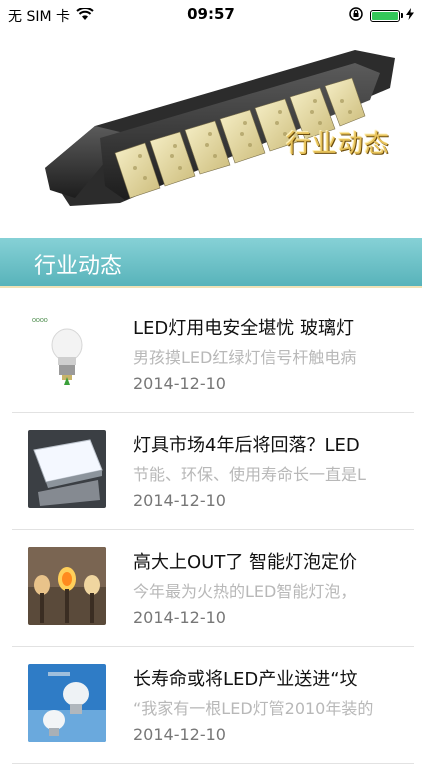  Describe the element at coordinates (386, 16) in the screenshot. I see `battery-icon` at that location.